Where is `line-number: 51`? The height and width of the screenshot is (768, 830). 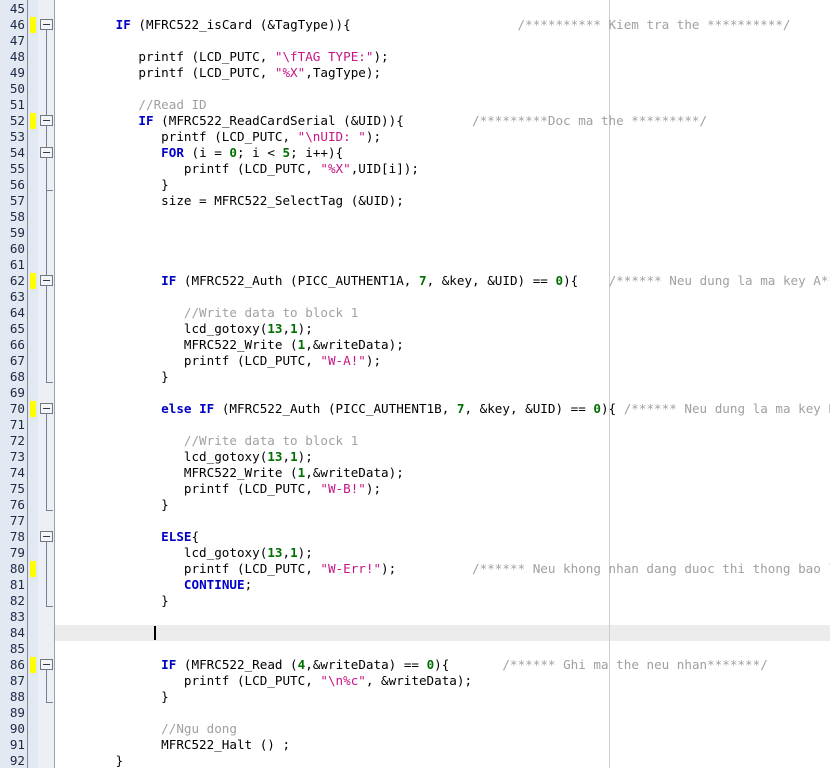 line-number: 51 is located at coordinates (17, 104).